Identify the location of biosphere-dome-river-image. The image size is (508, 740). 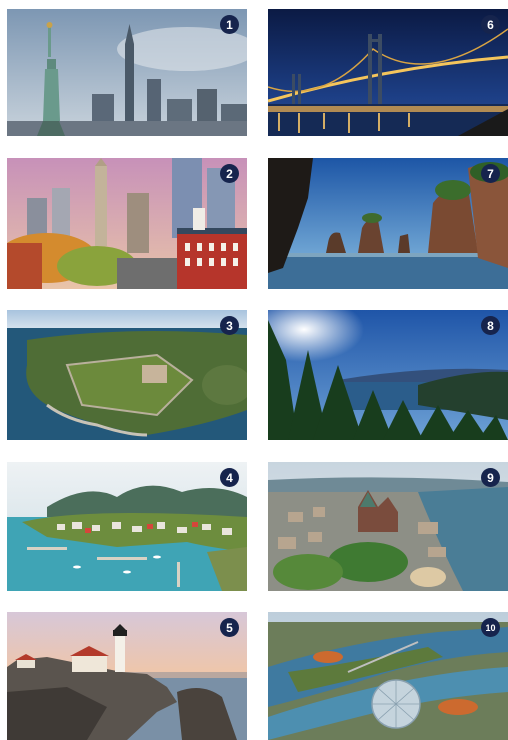
(388, 676).